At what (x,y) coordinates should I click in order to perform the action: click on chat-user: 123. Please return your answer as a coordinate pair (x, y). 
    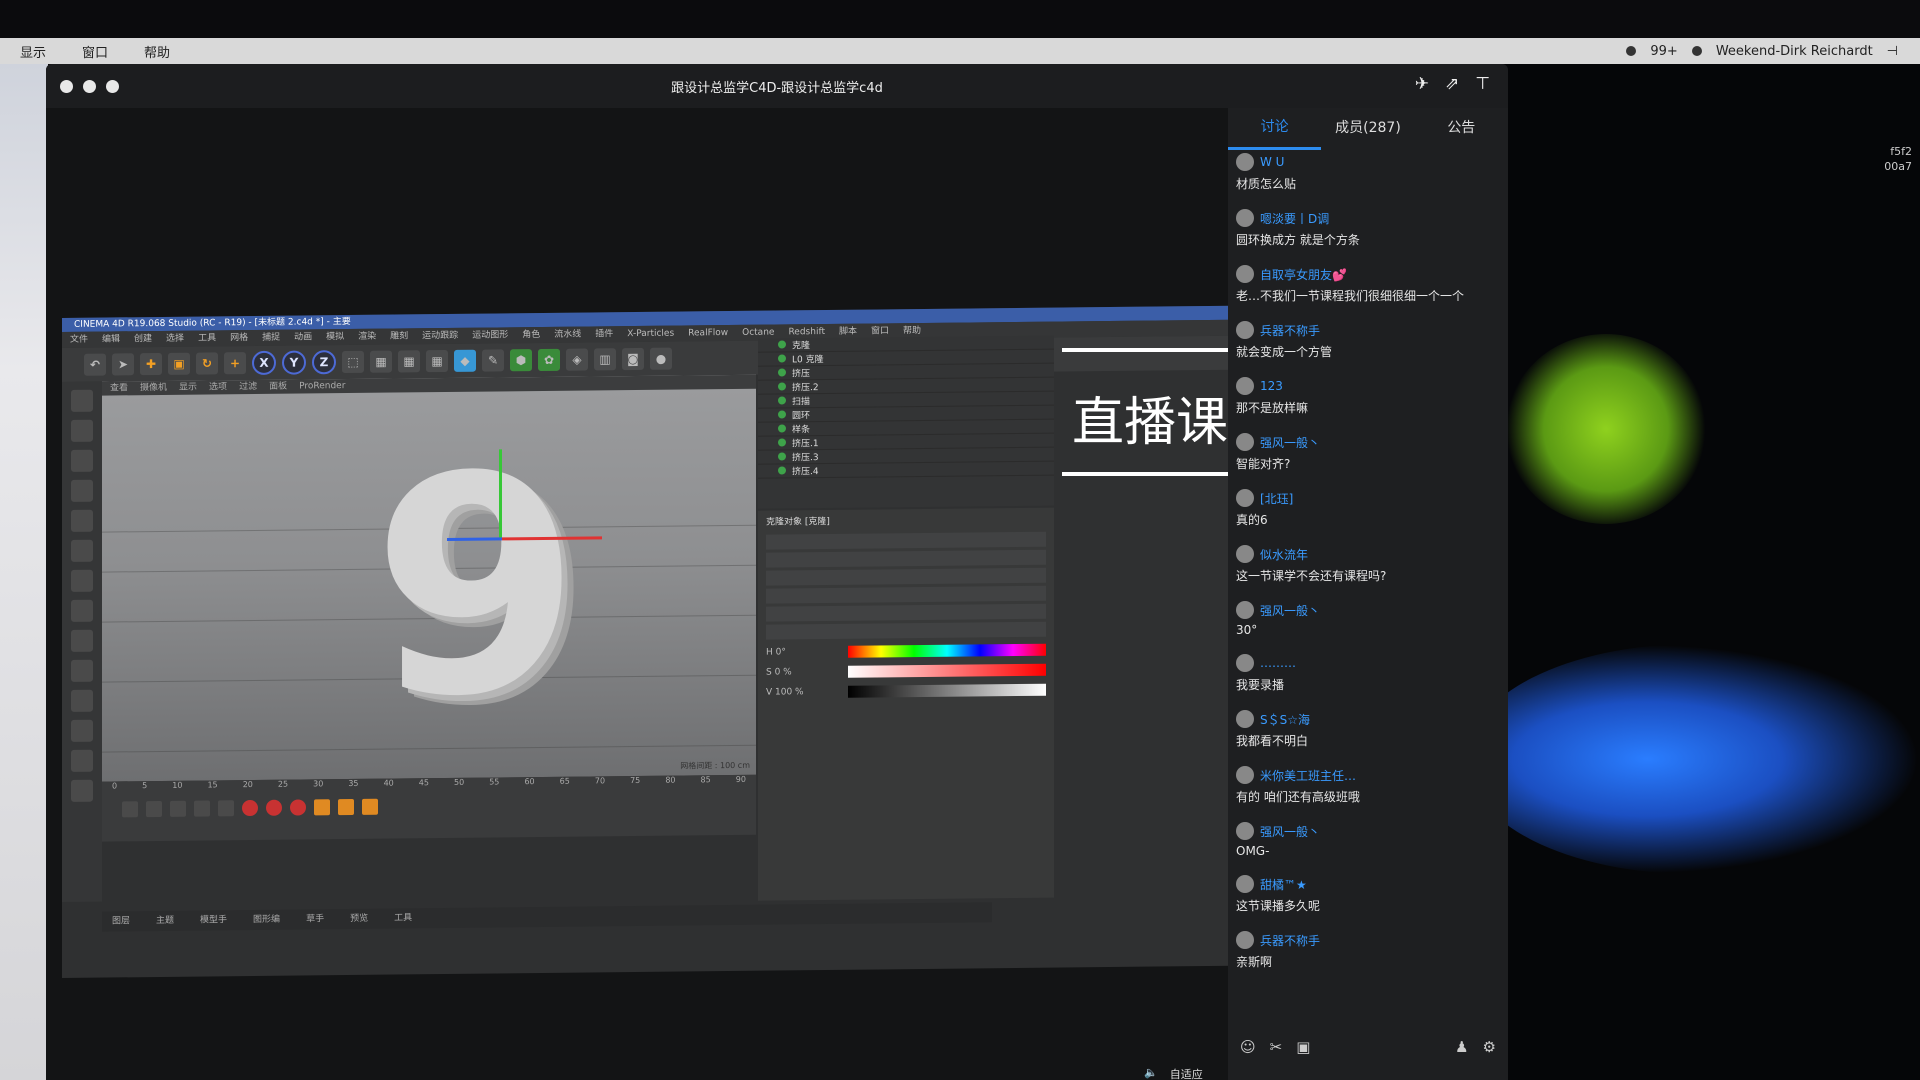
    Looking at the image, I should click on (1368, 386).